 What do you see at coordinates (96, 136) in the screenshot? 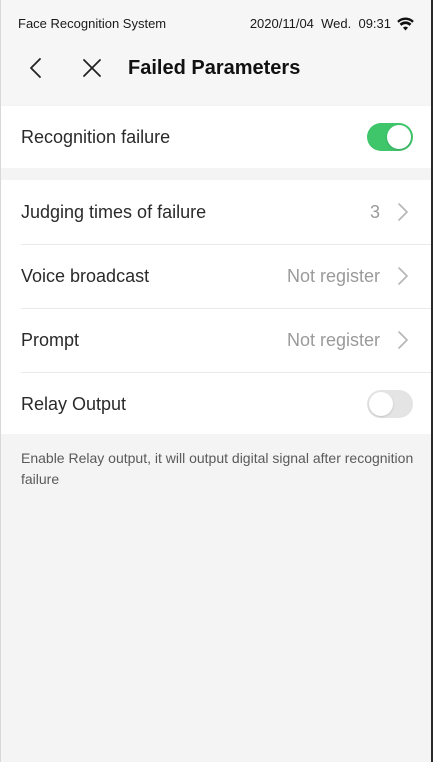
I see `recognition-failure-label: Recognition failure` at bounding box center [96, 136].